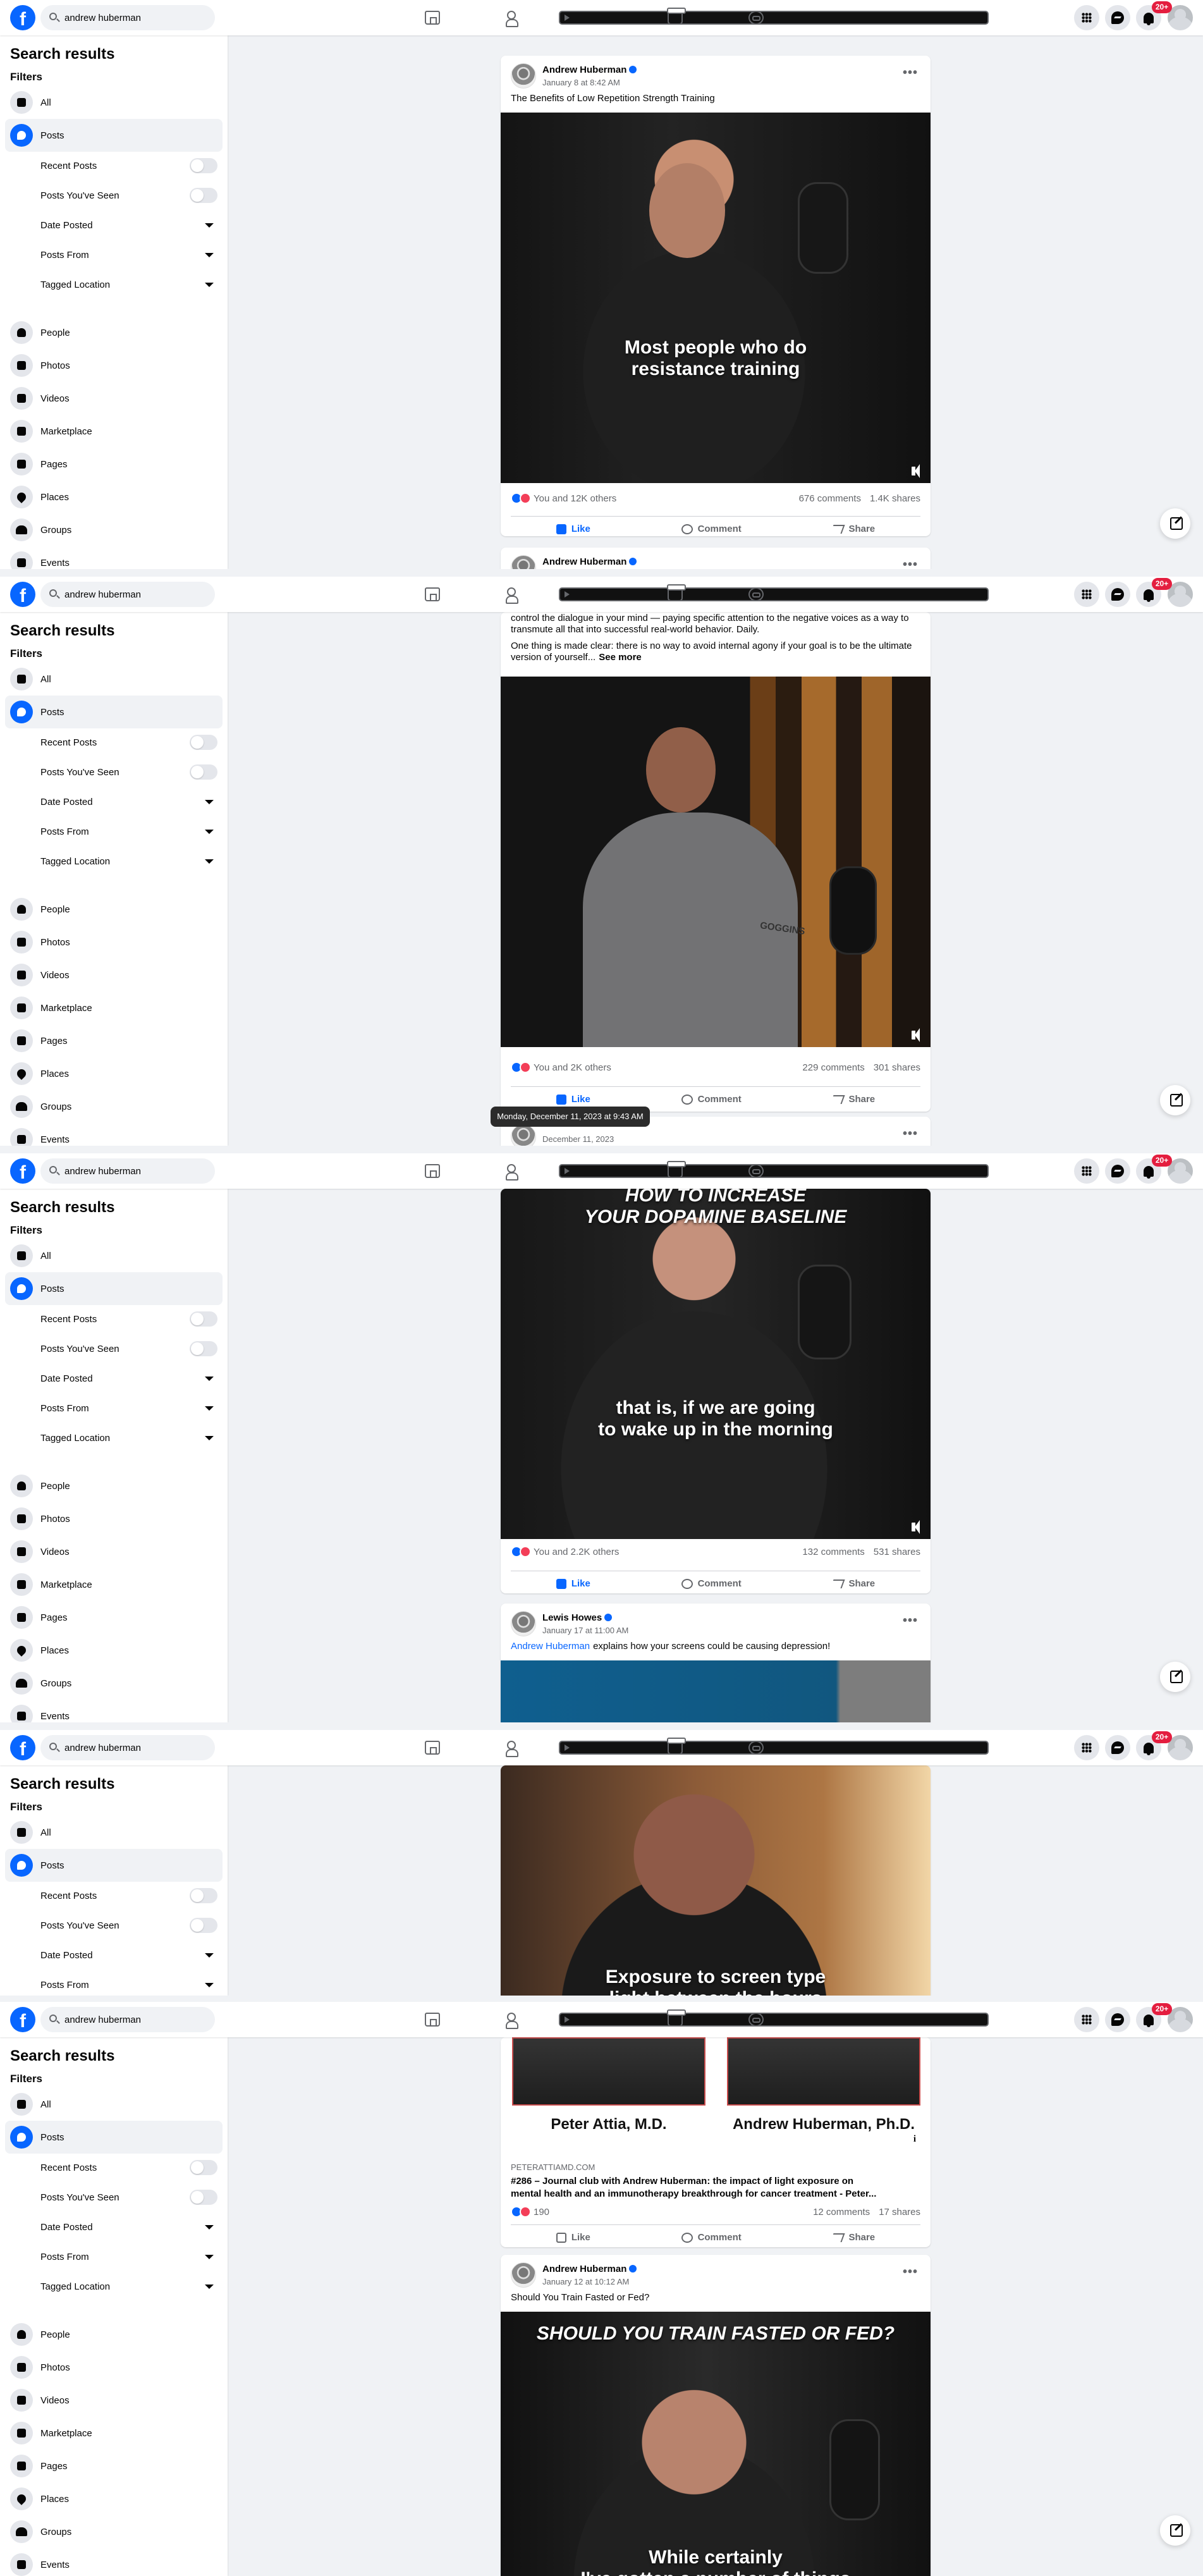 This screenshot has height=2576, width=1203. What do you see at coordinates (550, 1646) in the screenshot?
I see `mentioned-profile-link: Andrew Huberman` at bounding box center [550, 1646].